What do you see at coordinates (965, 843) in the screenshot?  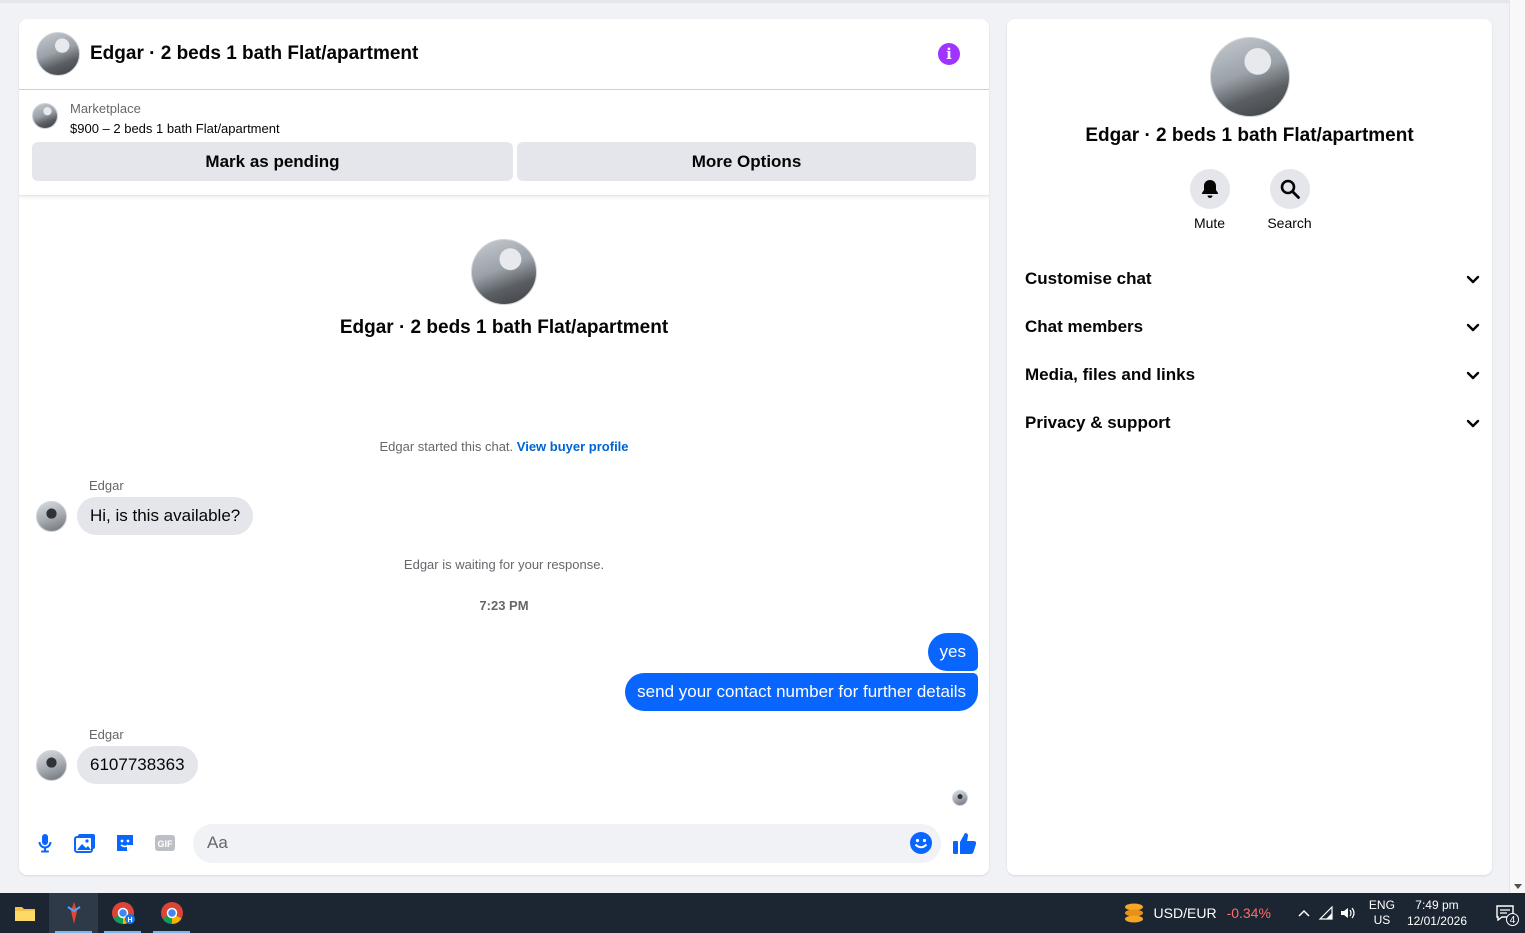 I see `thumbs-up-icon` at bounding box center [965, 843].